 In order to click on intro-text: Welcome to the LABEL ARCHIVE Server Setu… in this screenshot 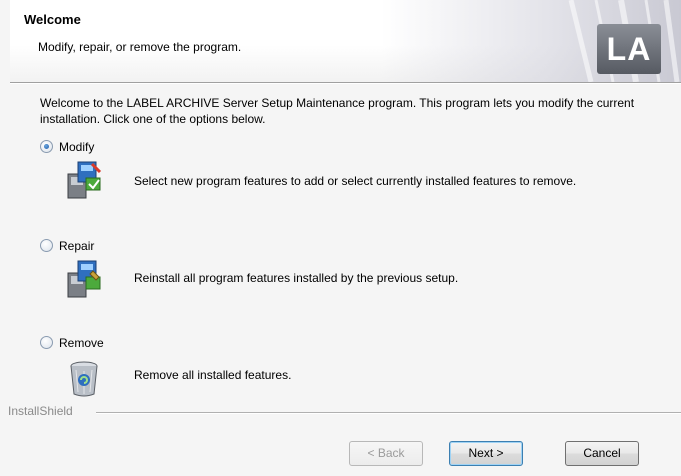, I will do `click(337, 111)`.